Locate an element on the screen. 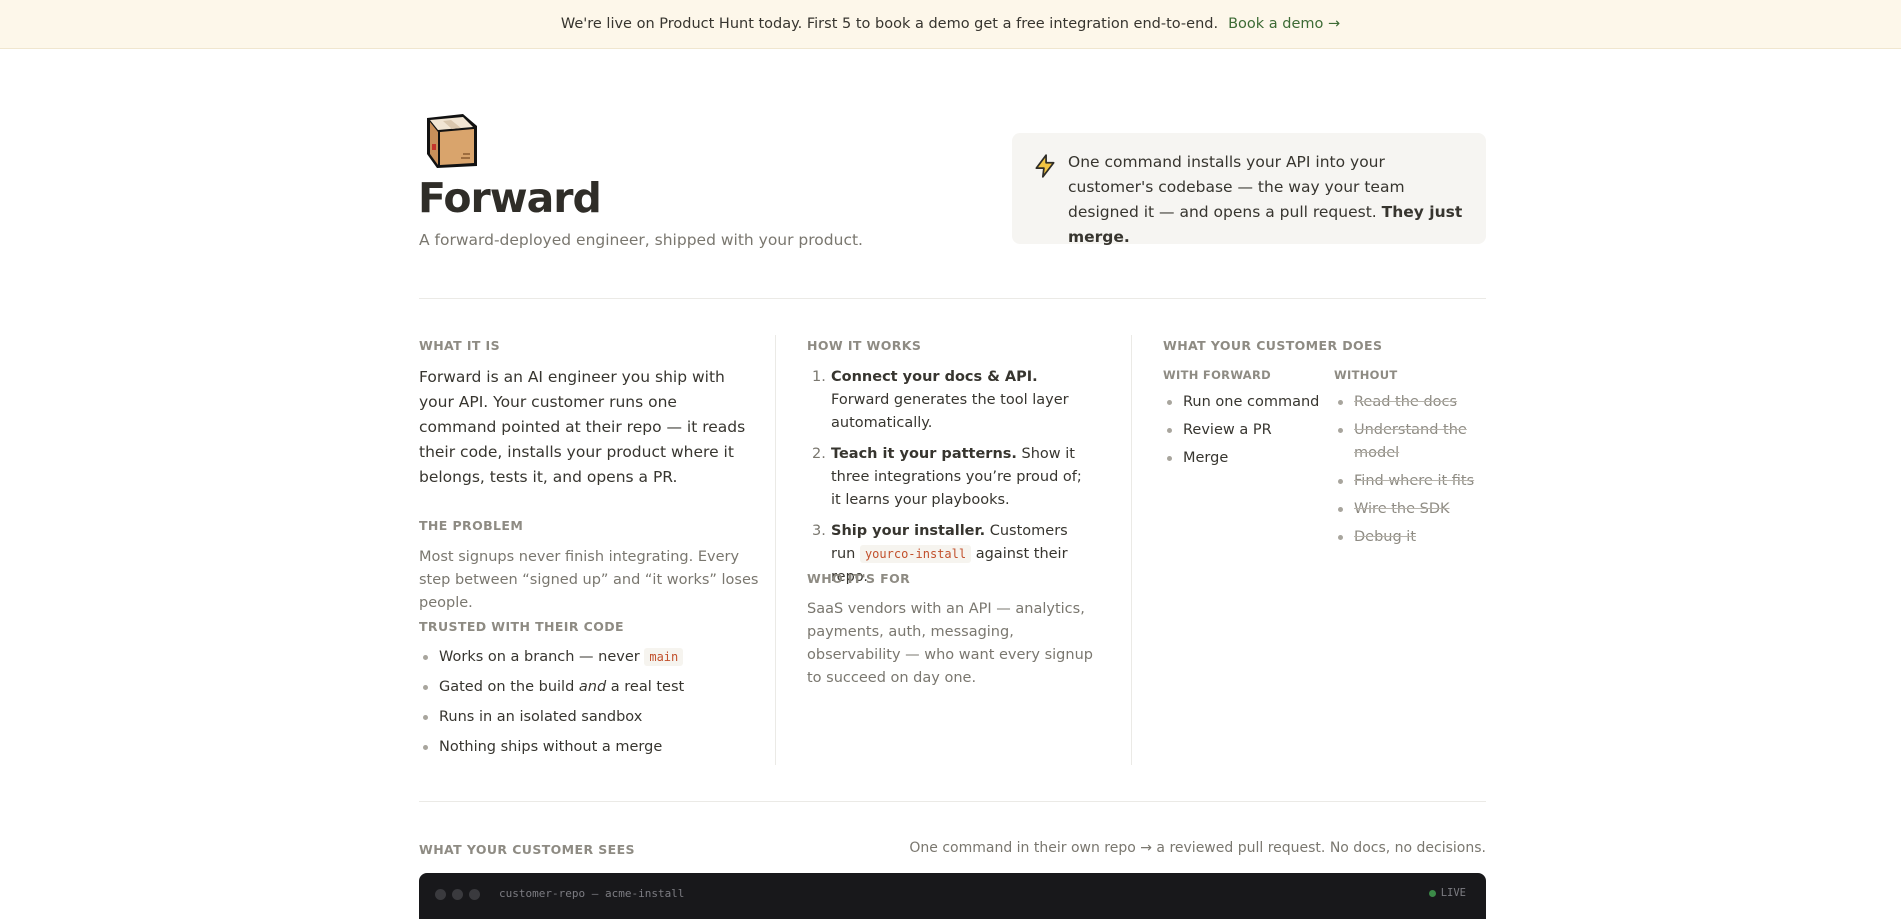 Image resolution: width=1901 pixels, height=919 pixels. list-item: Debug it is located at coordinates (1409, 537).